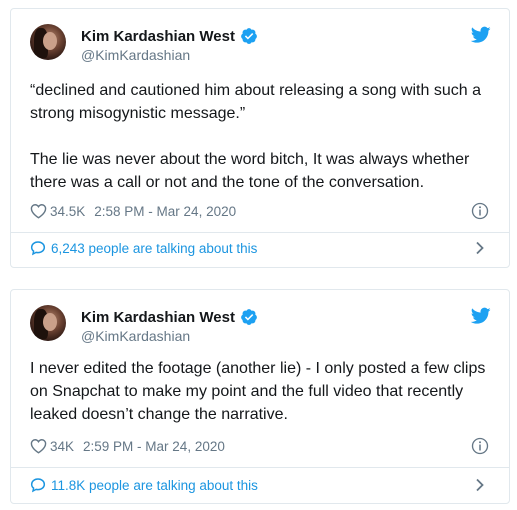 The width and height of the screenshot is (517, 510). What do you see at coordinates (154, 446) in the screenshot?
I see `timestamp: 2:59 PM - Mar 24, 2020` at bounding box center [154, 446].